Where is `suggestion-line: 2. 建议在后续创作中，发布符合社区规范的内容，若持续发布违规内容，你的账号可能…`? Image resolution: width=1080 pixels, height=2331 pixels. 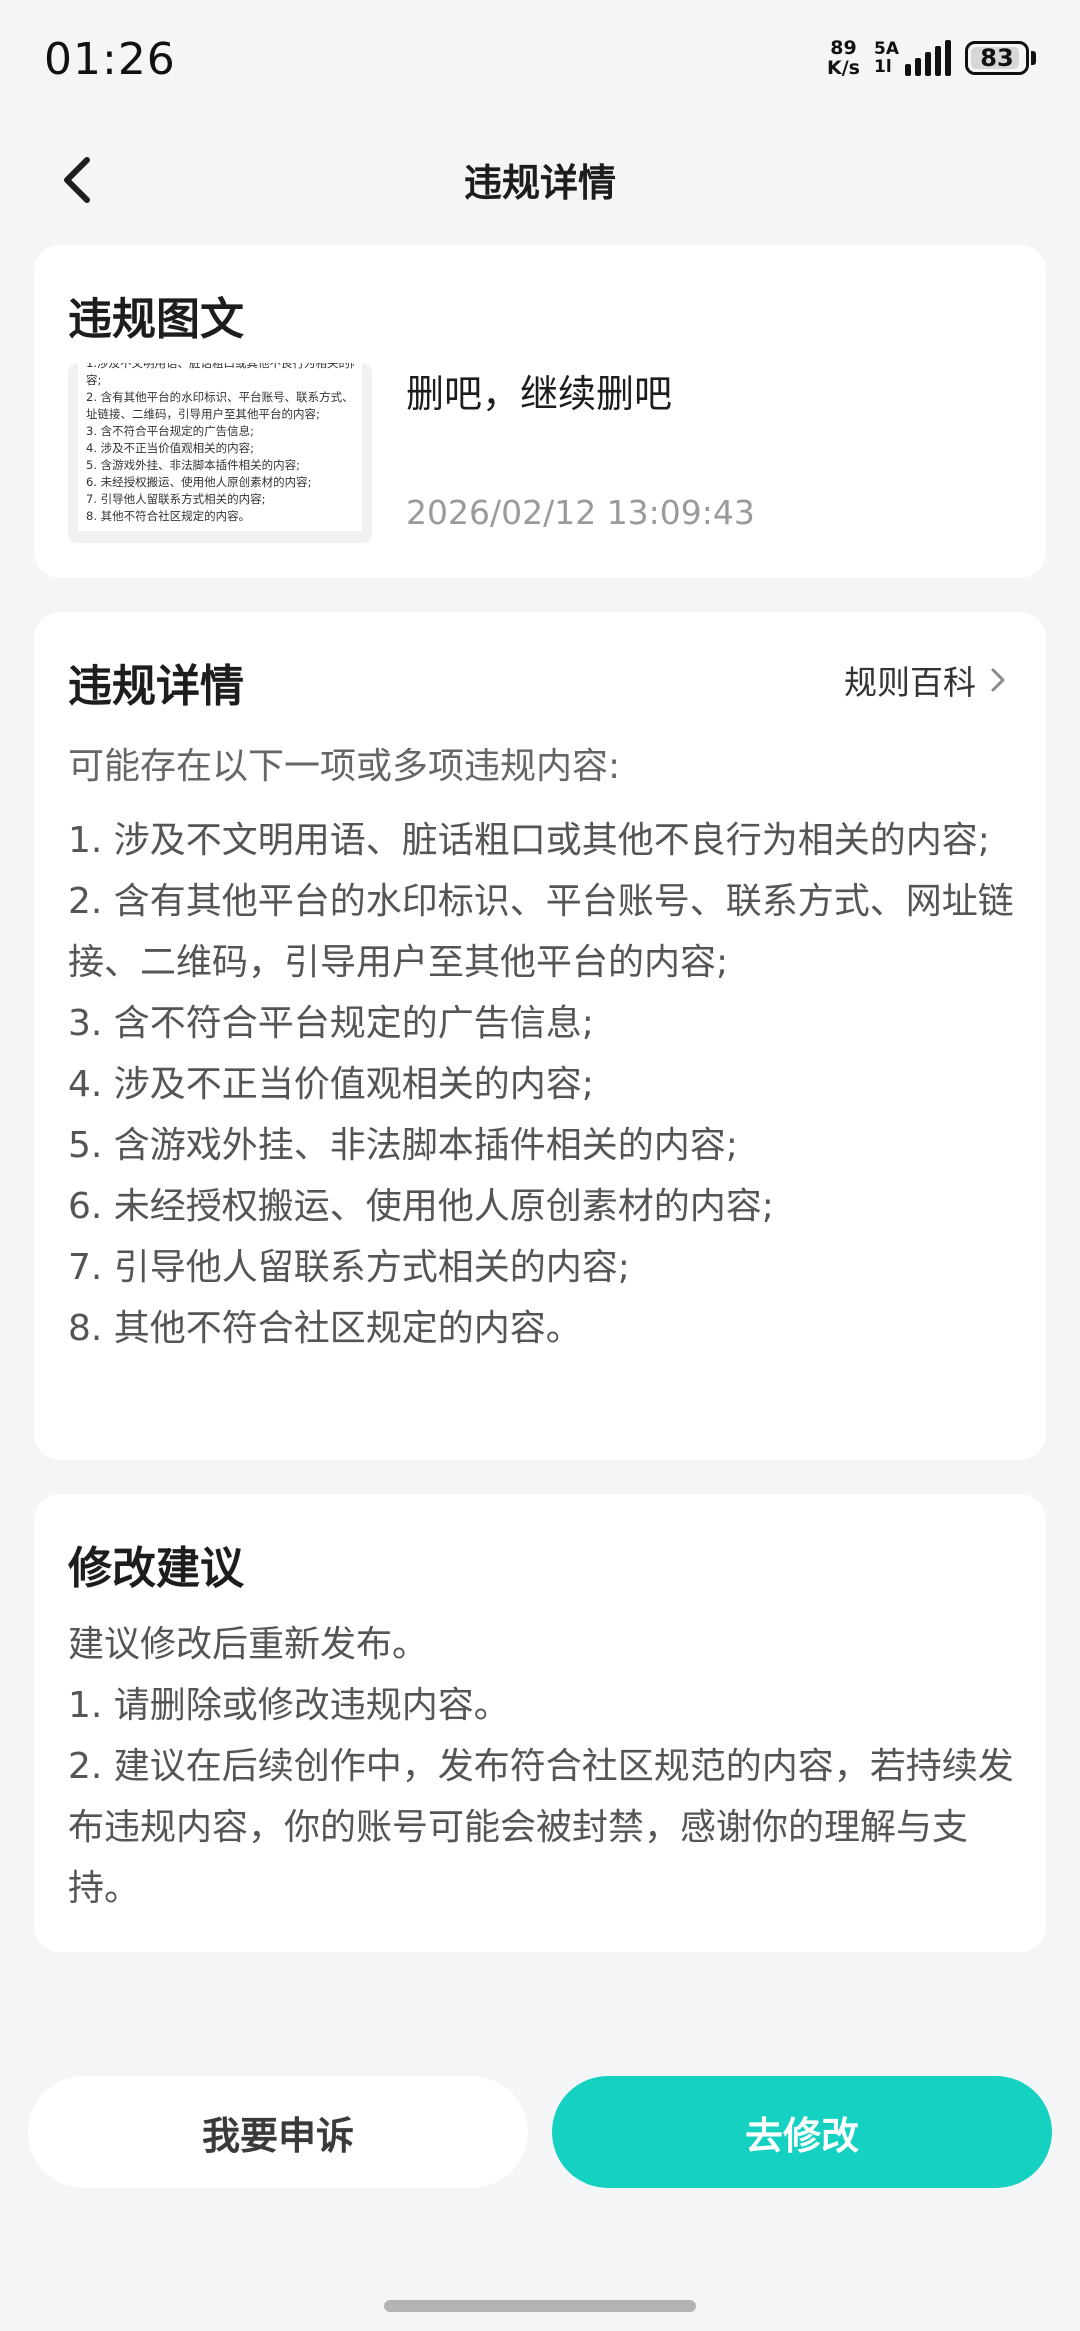 suggestion-line: 2. 建议在后续创作中，发布符合社区规范的内容，若持续发布违规内容，你的账号可能… is located at coordinates (541, 1827).